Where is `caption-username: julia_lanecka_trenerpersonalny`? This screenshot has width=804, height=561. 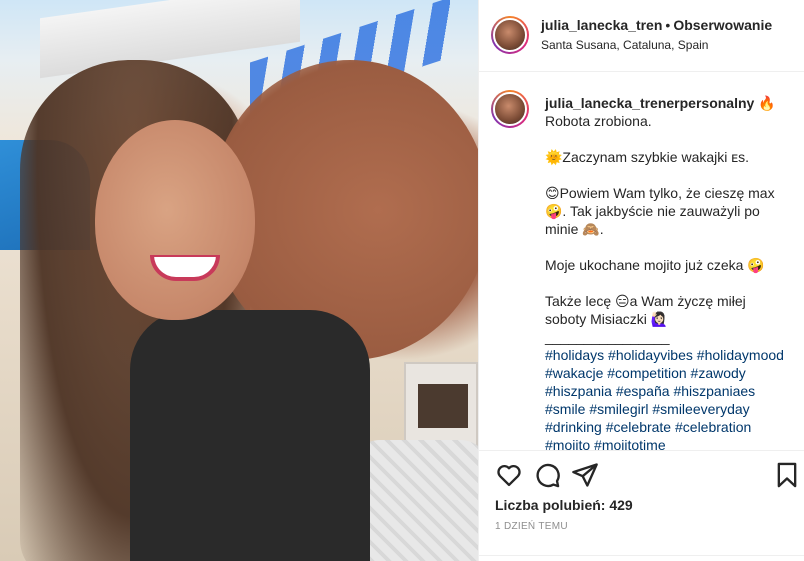
caption-username: julia_lanecka_trenerpersonalny is located at coordinates (649, 103).